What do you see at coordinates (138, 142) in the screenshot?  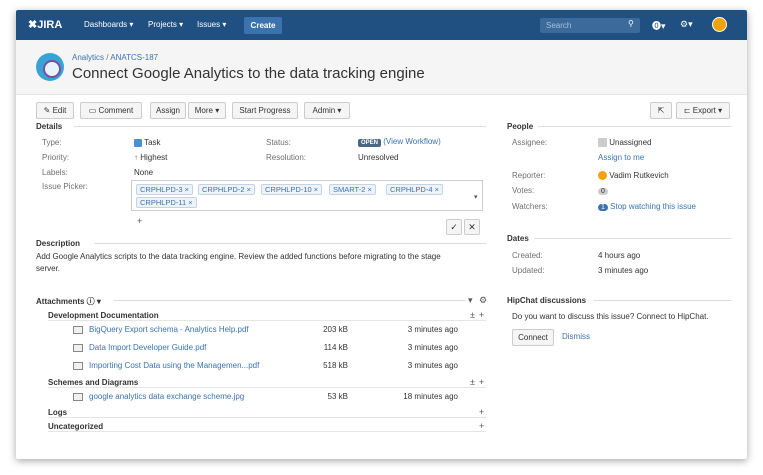 I see `task-icon` at bounding box center [138, 142].